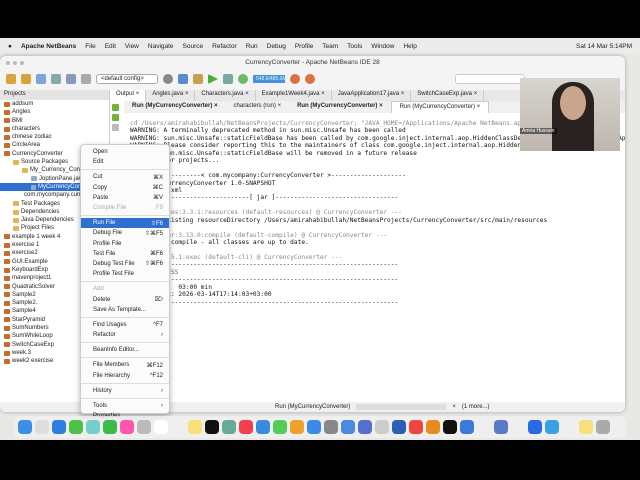 Image resolution: width=640 pixels, height=480 pixels. I want to click on window-controls, so click(15, 63).